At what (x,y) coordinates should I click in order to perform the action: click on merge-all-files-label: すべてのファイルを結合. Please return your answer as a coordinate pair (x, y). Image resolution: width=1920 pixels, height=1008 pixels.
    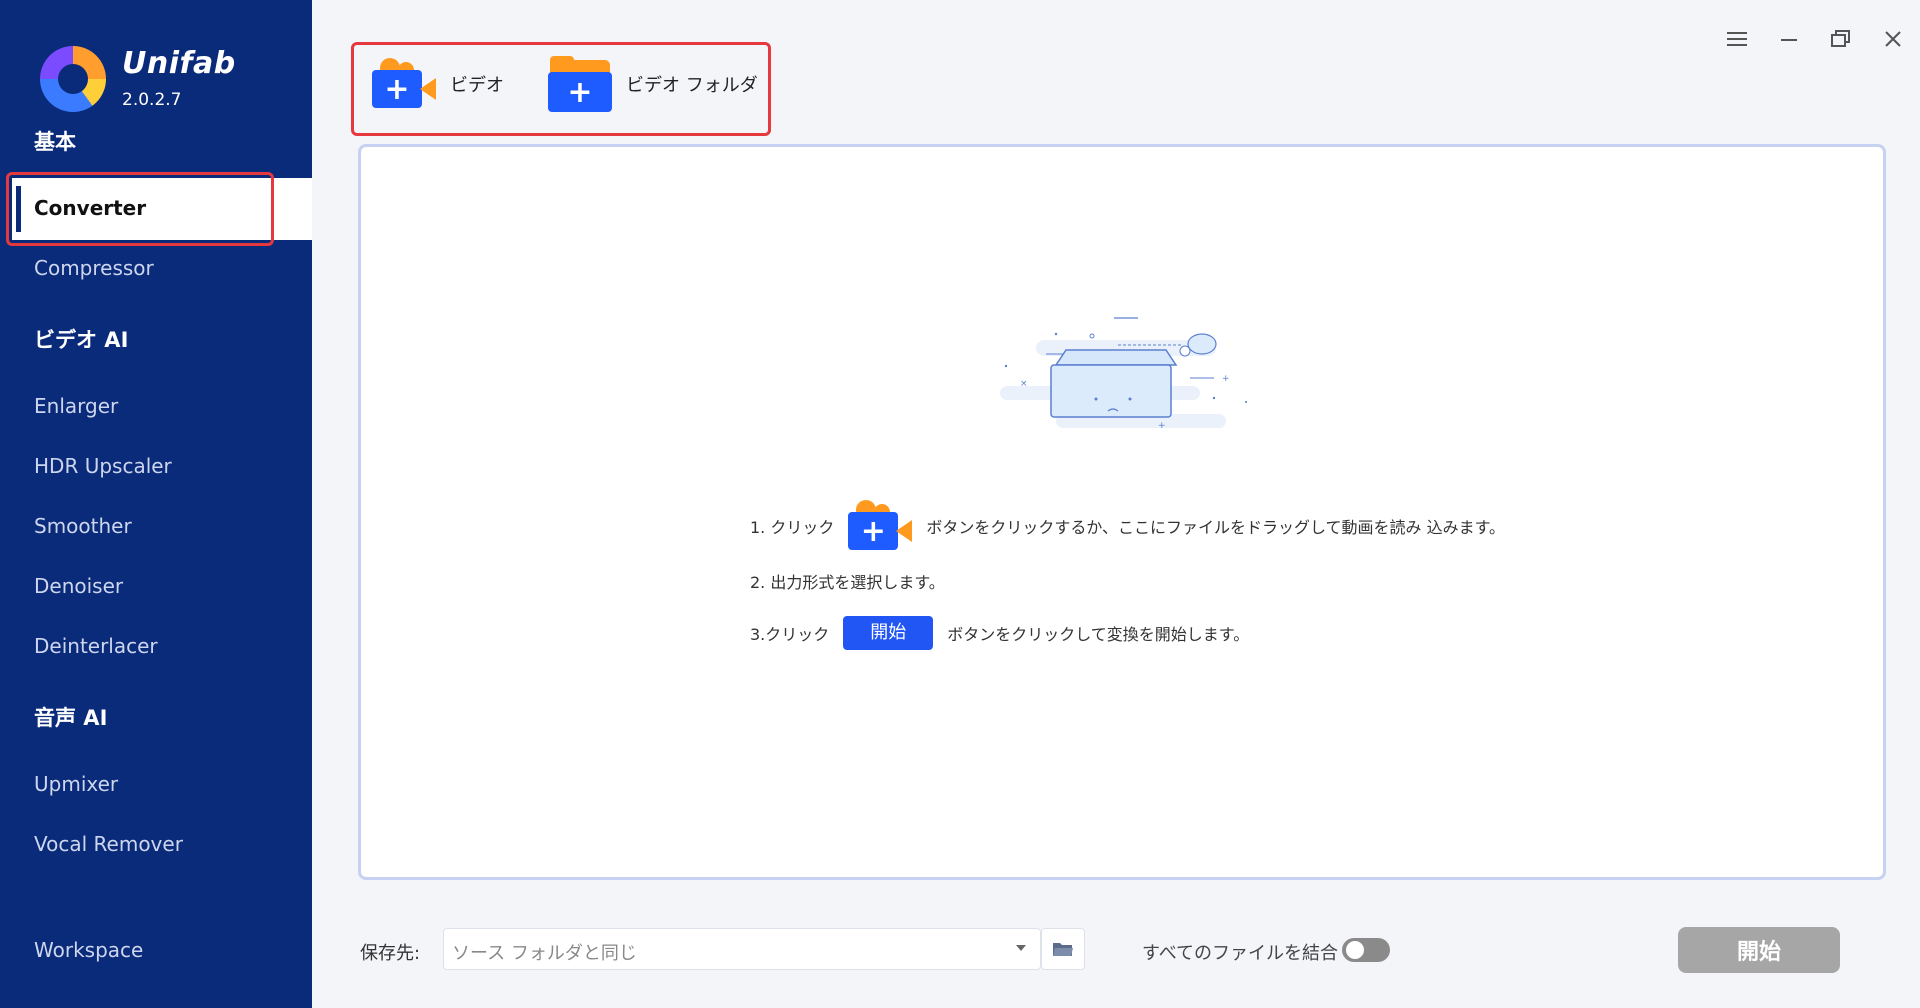
    Looking at the image, I should click on (1240, 953).